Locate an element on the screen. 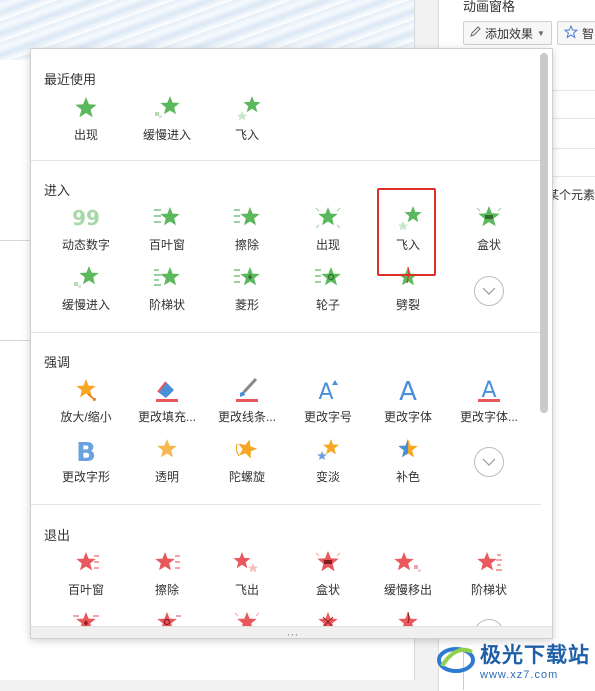 The width and height of the screenshot is (595, 691). effect-recent-appear: 出现 is located at coordinates (86, 121).